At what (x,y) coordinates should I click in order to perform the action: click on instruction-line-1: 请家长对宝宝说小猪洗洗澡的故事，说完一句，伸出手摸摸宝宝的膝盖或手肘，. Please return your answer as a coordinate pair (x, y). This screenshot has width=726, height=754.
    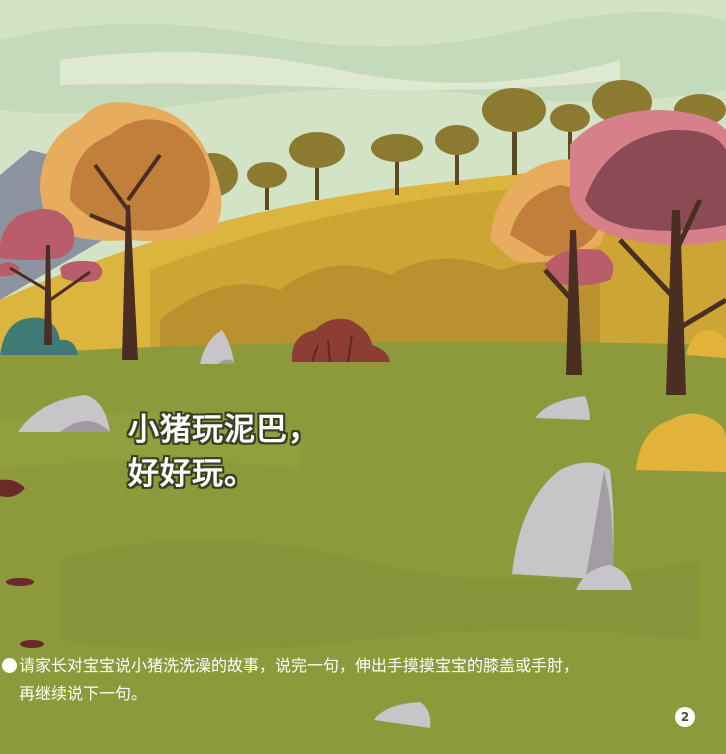
    Looking at the image, I should click on (352, 666).